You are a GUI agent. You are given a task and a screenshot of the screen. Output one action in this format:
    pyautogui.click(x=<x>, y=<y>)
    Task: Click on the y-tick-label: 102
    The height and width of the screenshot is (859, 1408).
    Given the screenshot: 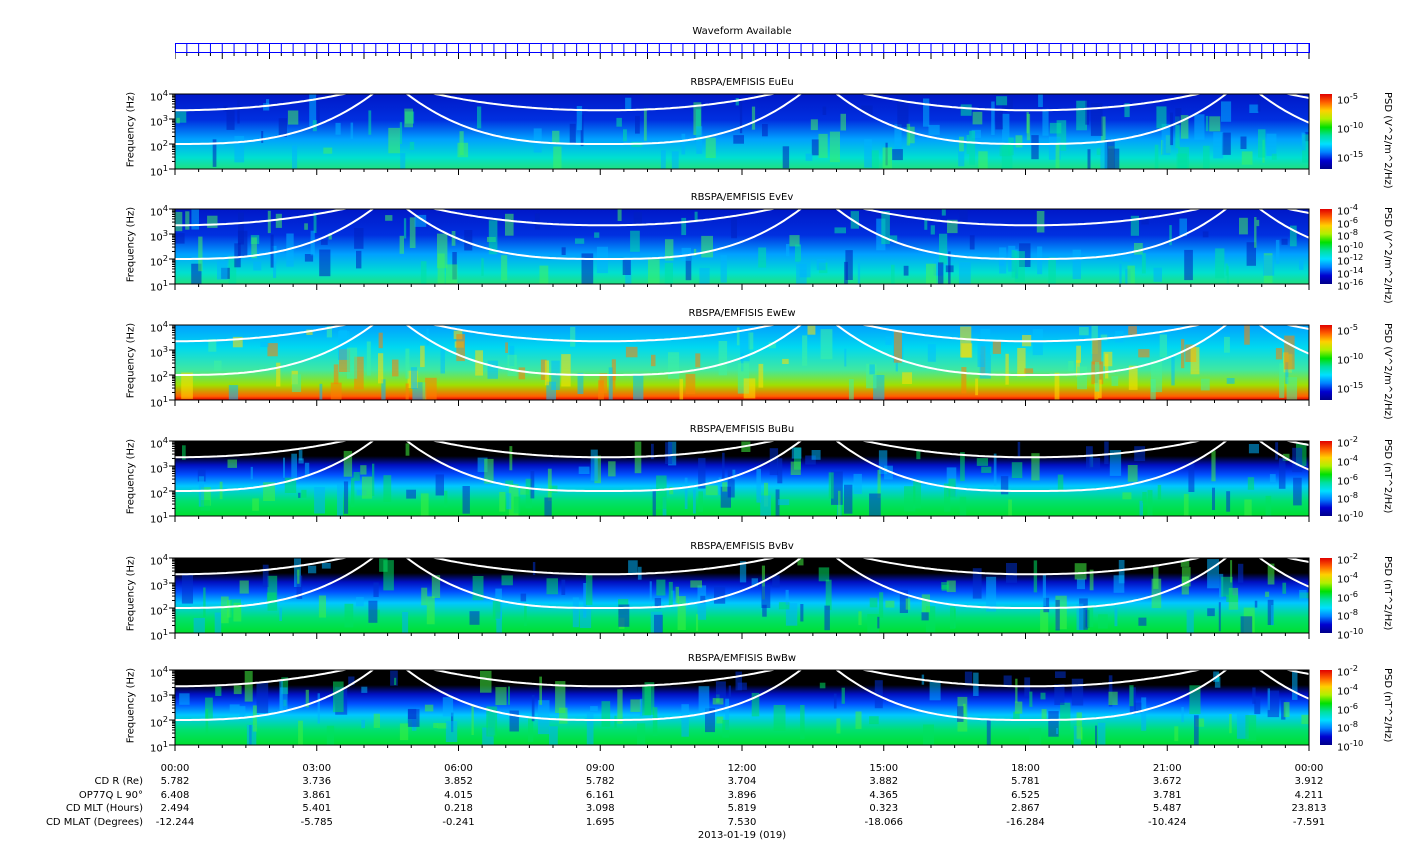 What is the action you would take?
    pyautogui.click(x=158, y=610)
    